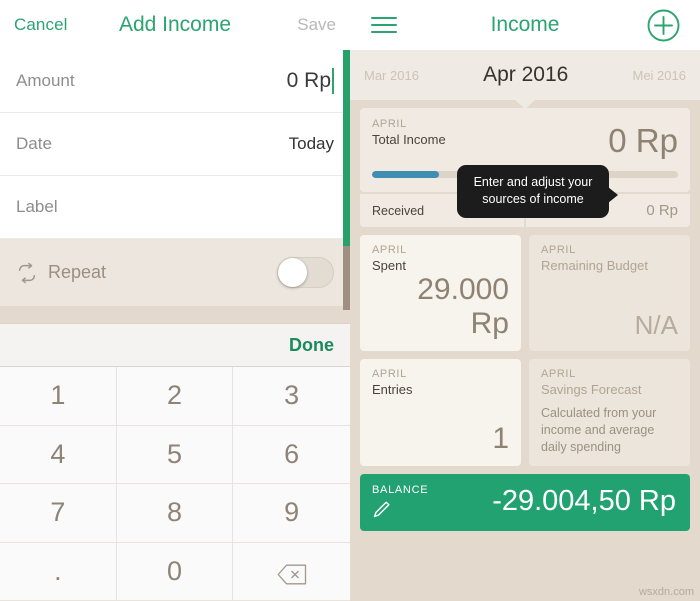 The height and width of the screenshot is (601, 700). I want to click on amount-label: Amount, so click(45, 80).